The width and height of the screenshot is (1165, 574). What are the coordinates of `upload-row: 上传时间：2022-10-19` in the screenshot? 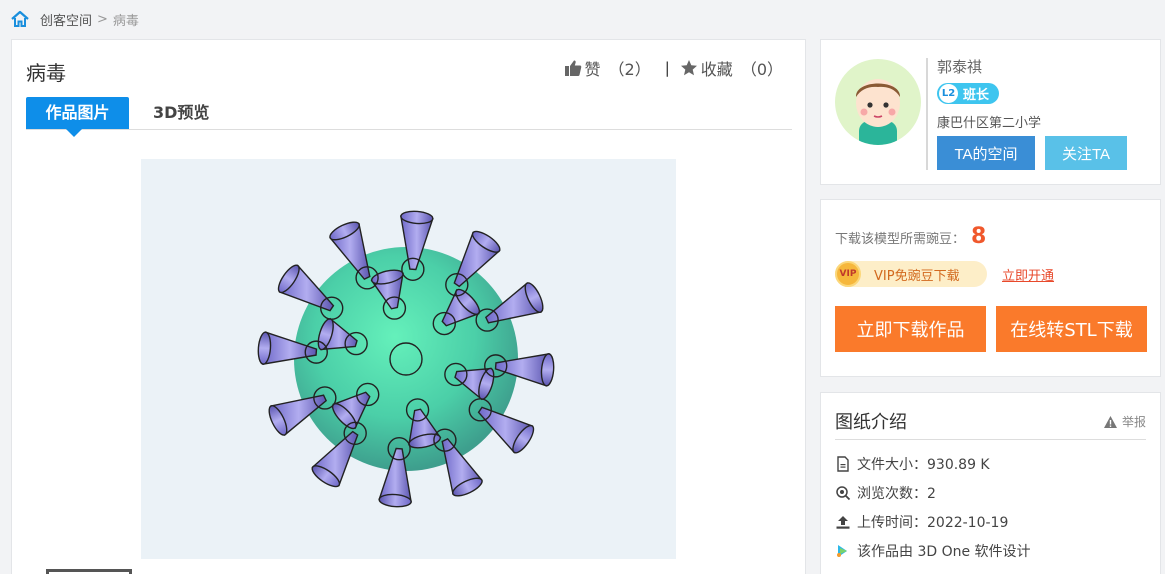 It's located at (921, 522).